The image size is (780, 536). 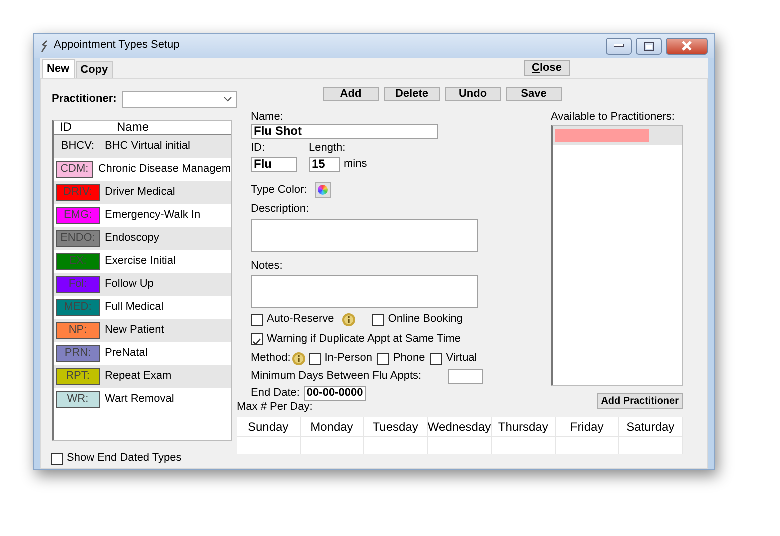 I want to click on type-name: Wart Removal, so click(x=139, y=399).